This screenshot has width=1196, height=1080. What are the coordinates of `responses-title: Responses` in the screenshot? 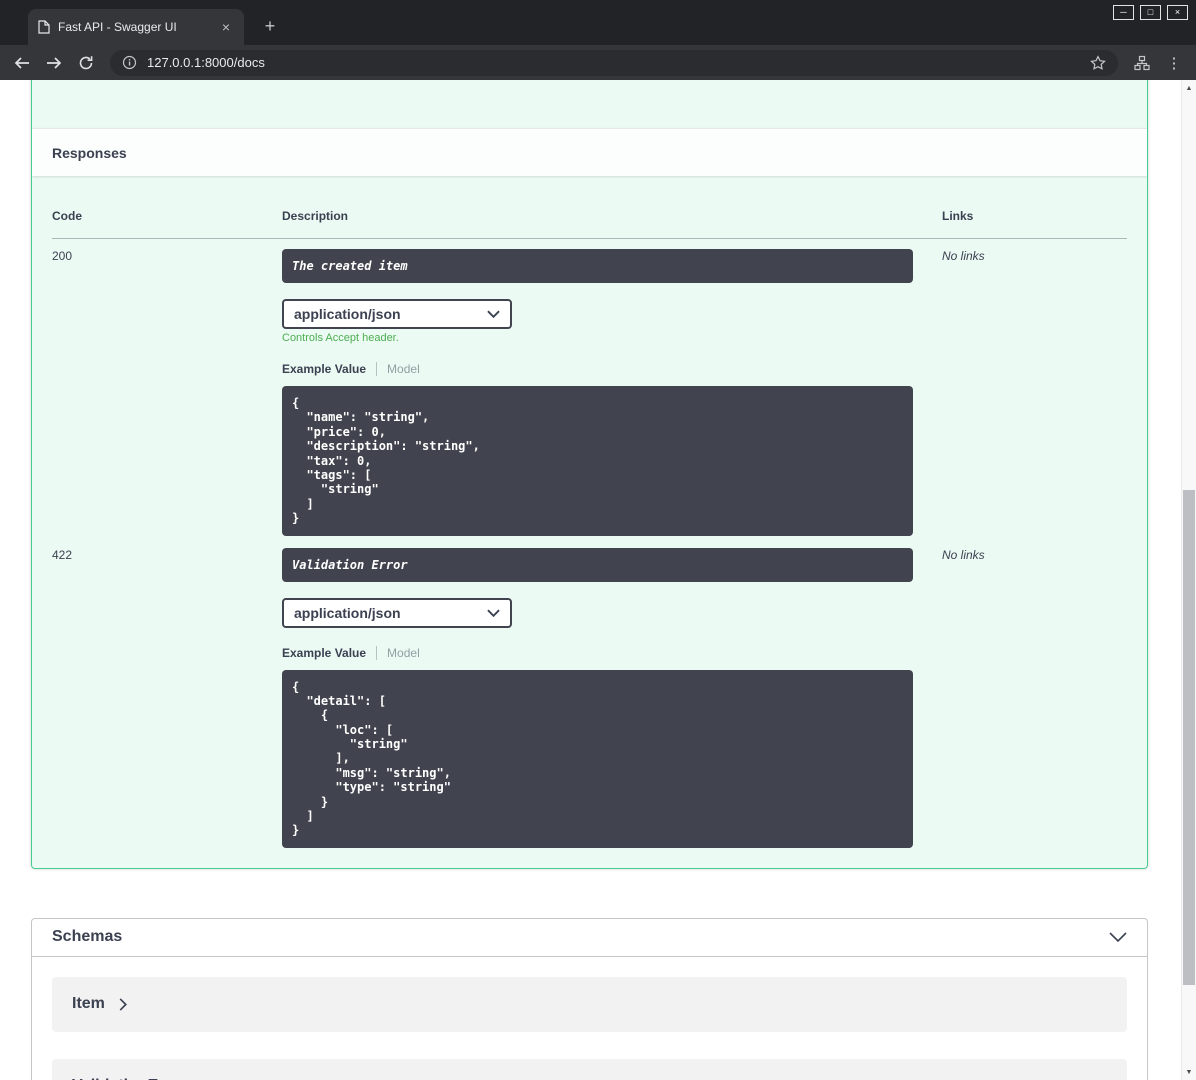 It's located at (89, 152).